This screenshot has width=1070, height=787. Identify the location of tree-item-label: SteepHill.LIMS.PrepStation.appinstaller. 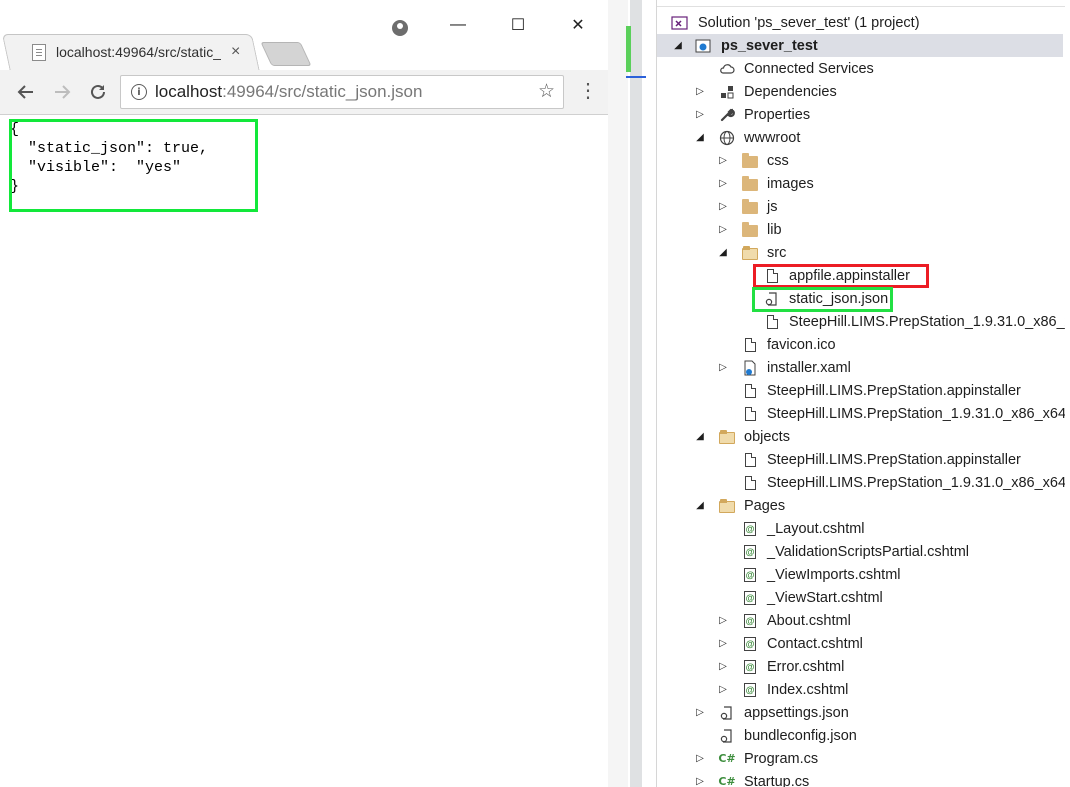
(894, 459).